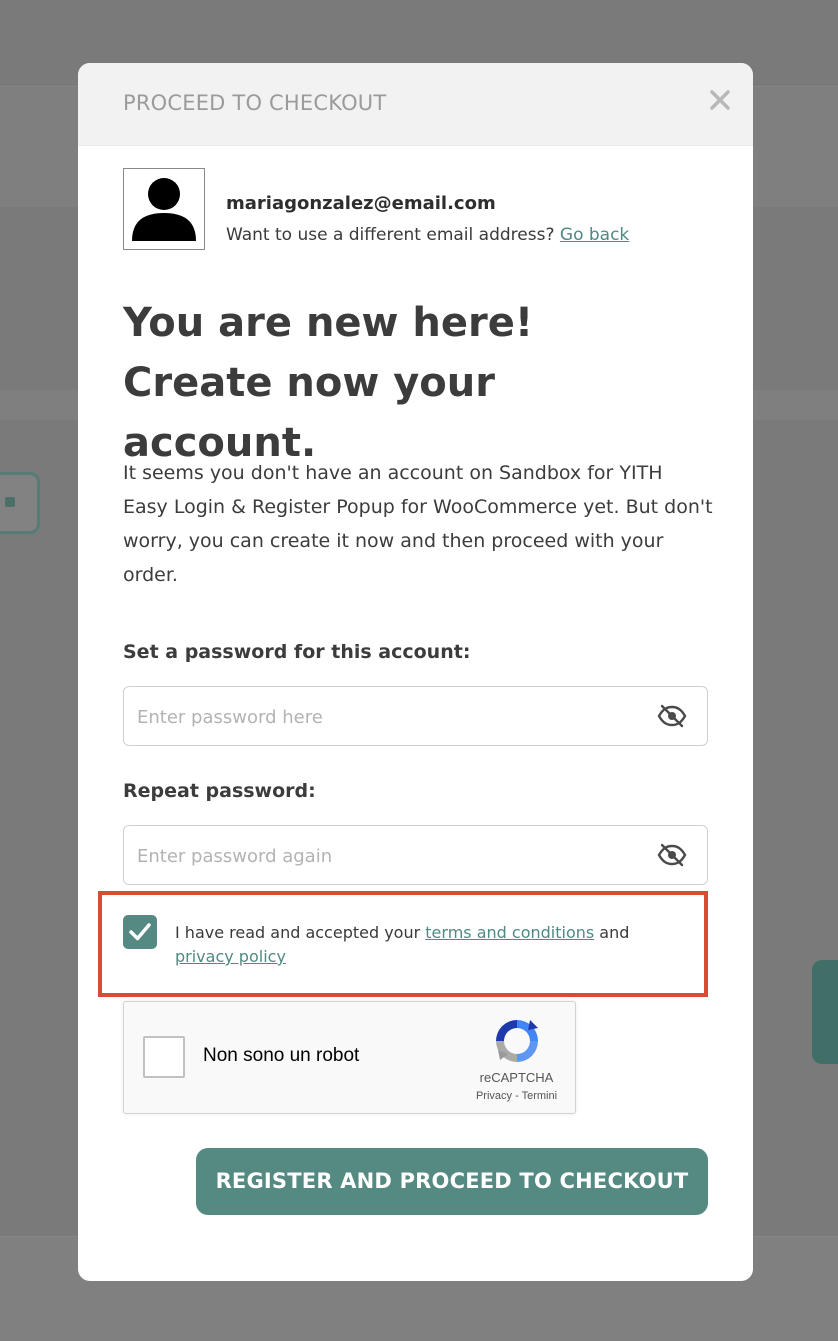 The image size is (838, 1341). What do you see at coordinates (517, 1041) in the screenshot?
I see `recaptcha-logo-icon` at bounding box center [517, 1041].